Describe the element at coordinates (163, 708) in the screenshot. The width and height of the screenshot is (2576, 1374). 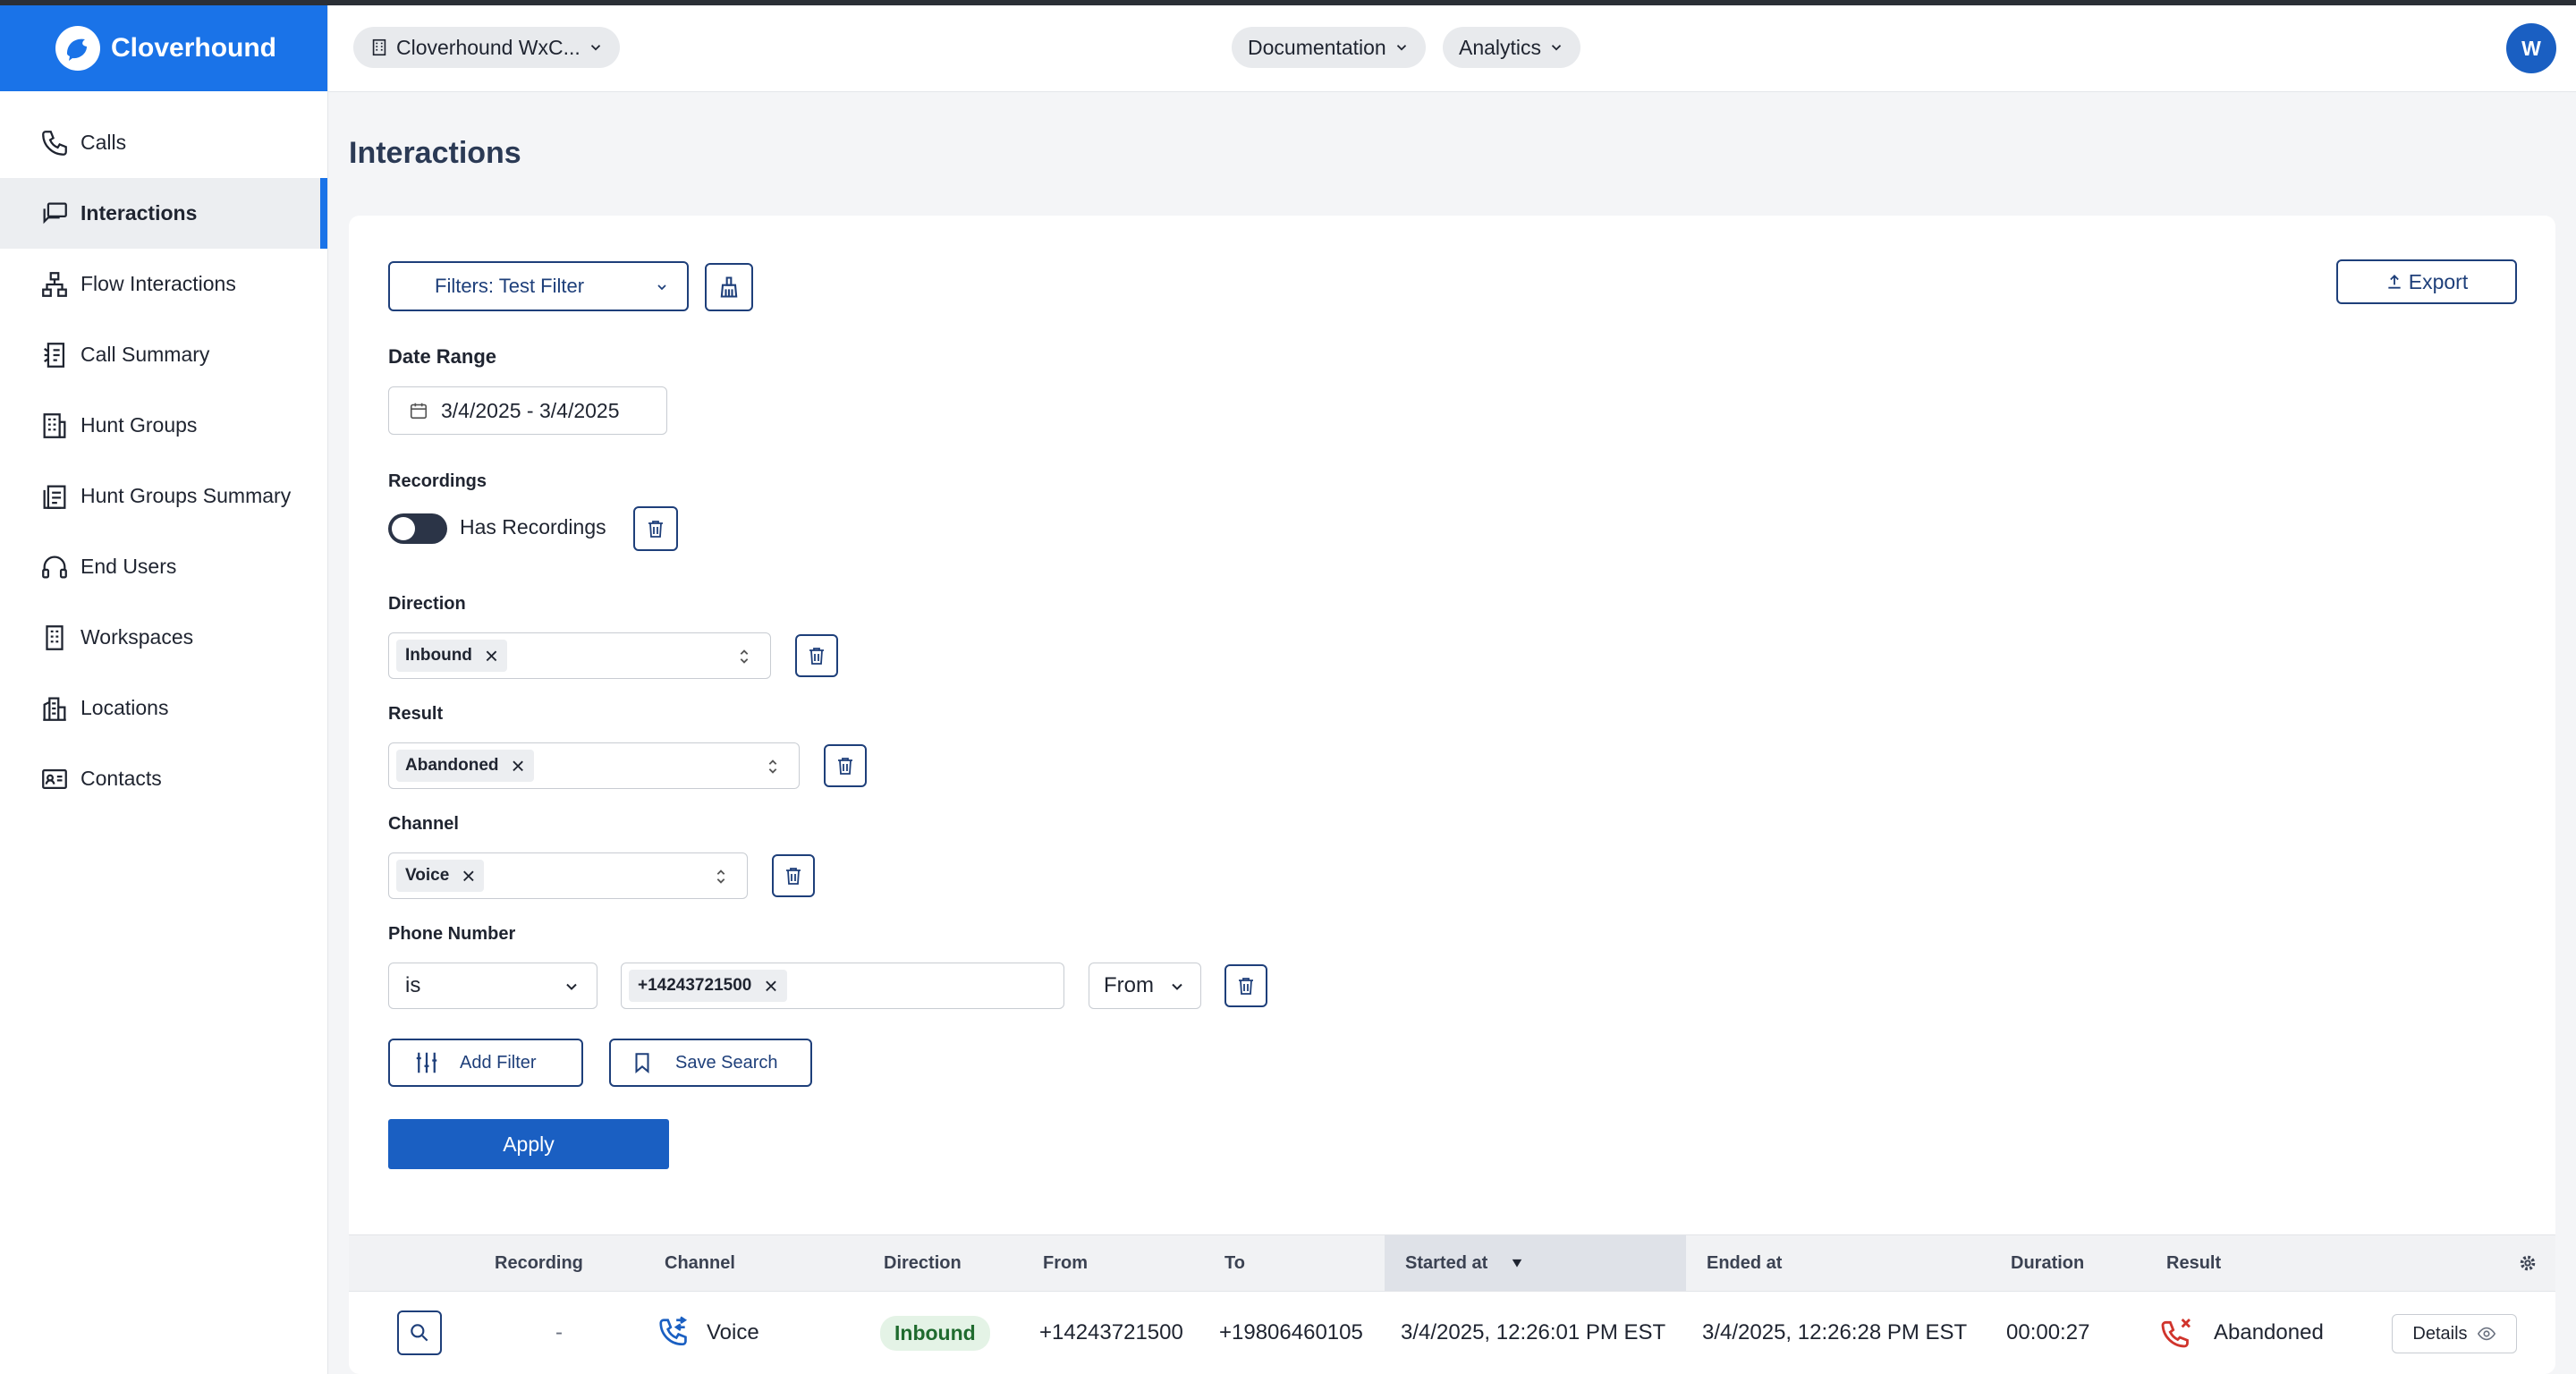
I see `sidebar-item-locations: Locations` at that location.